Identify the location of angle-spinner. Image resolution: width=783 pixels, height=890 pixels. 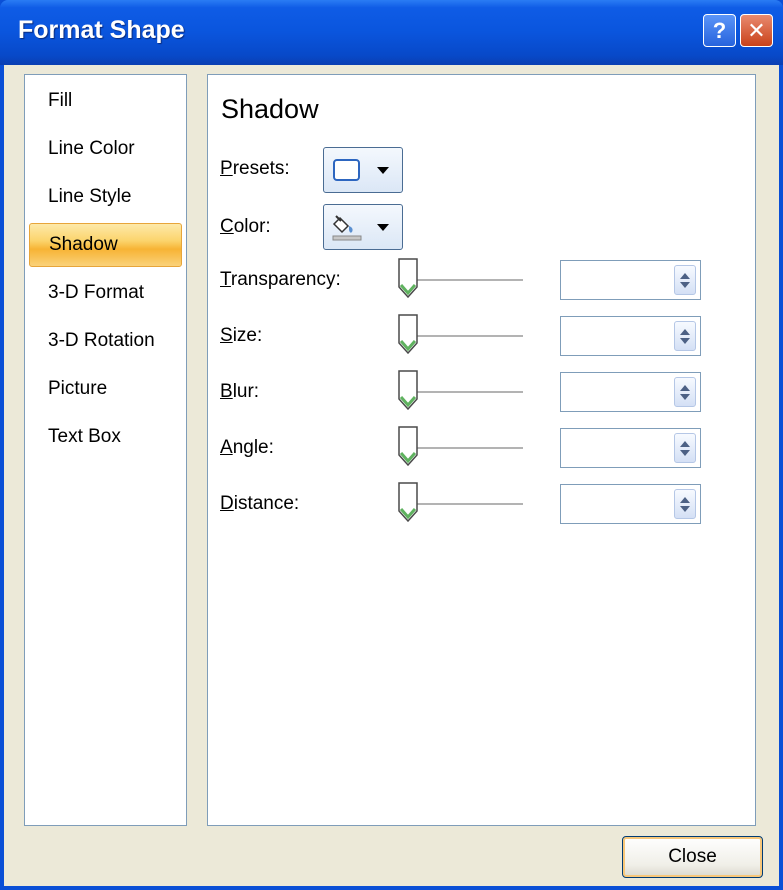
(630, 448).